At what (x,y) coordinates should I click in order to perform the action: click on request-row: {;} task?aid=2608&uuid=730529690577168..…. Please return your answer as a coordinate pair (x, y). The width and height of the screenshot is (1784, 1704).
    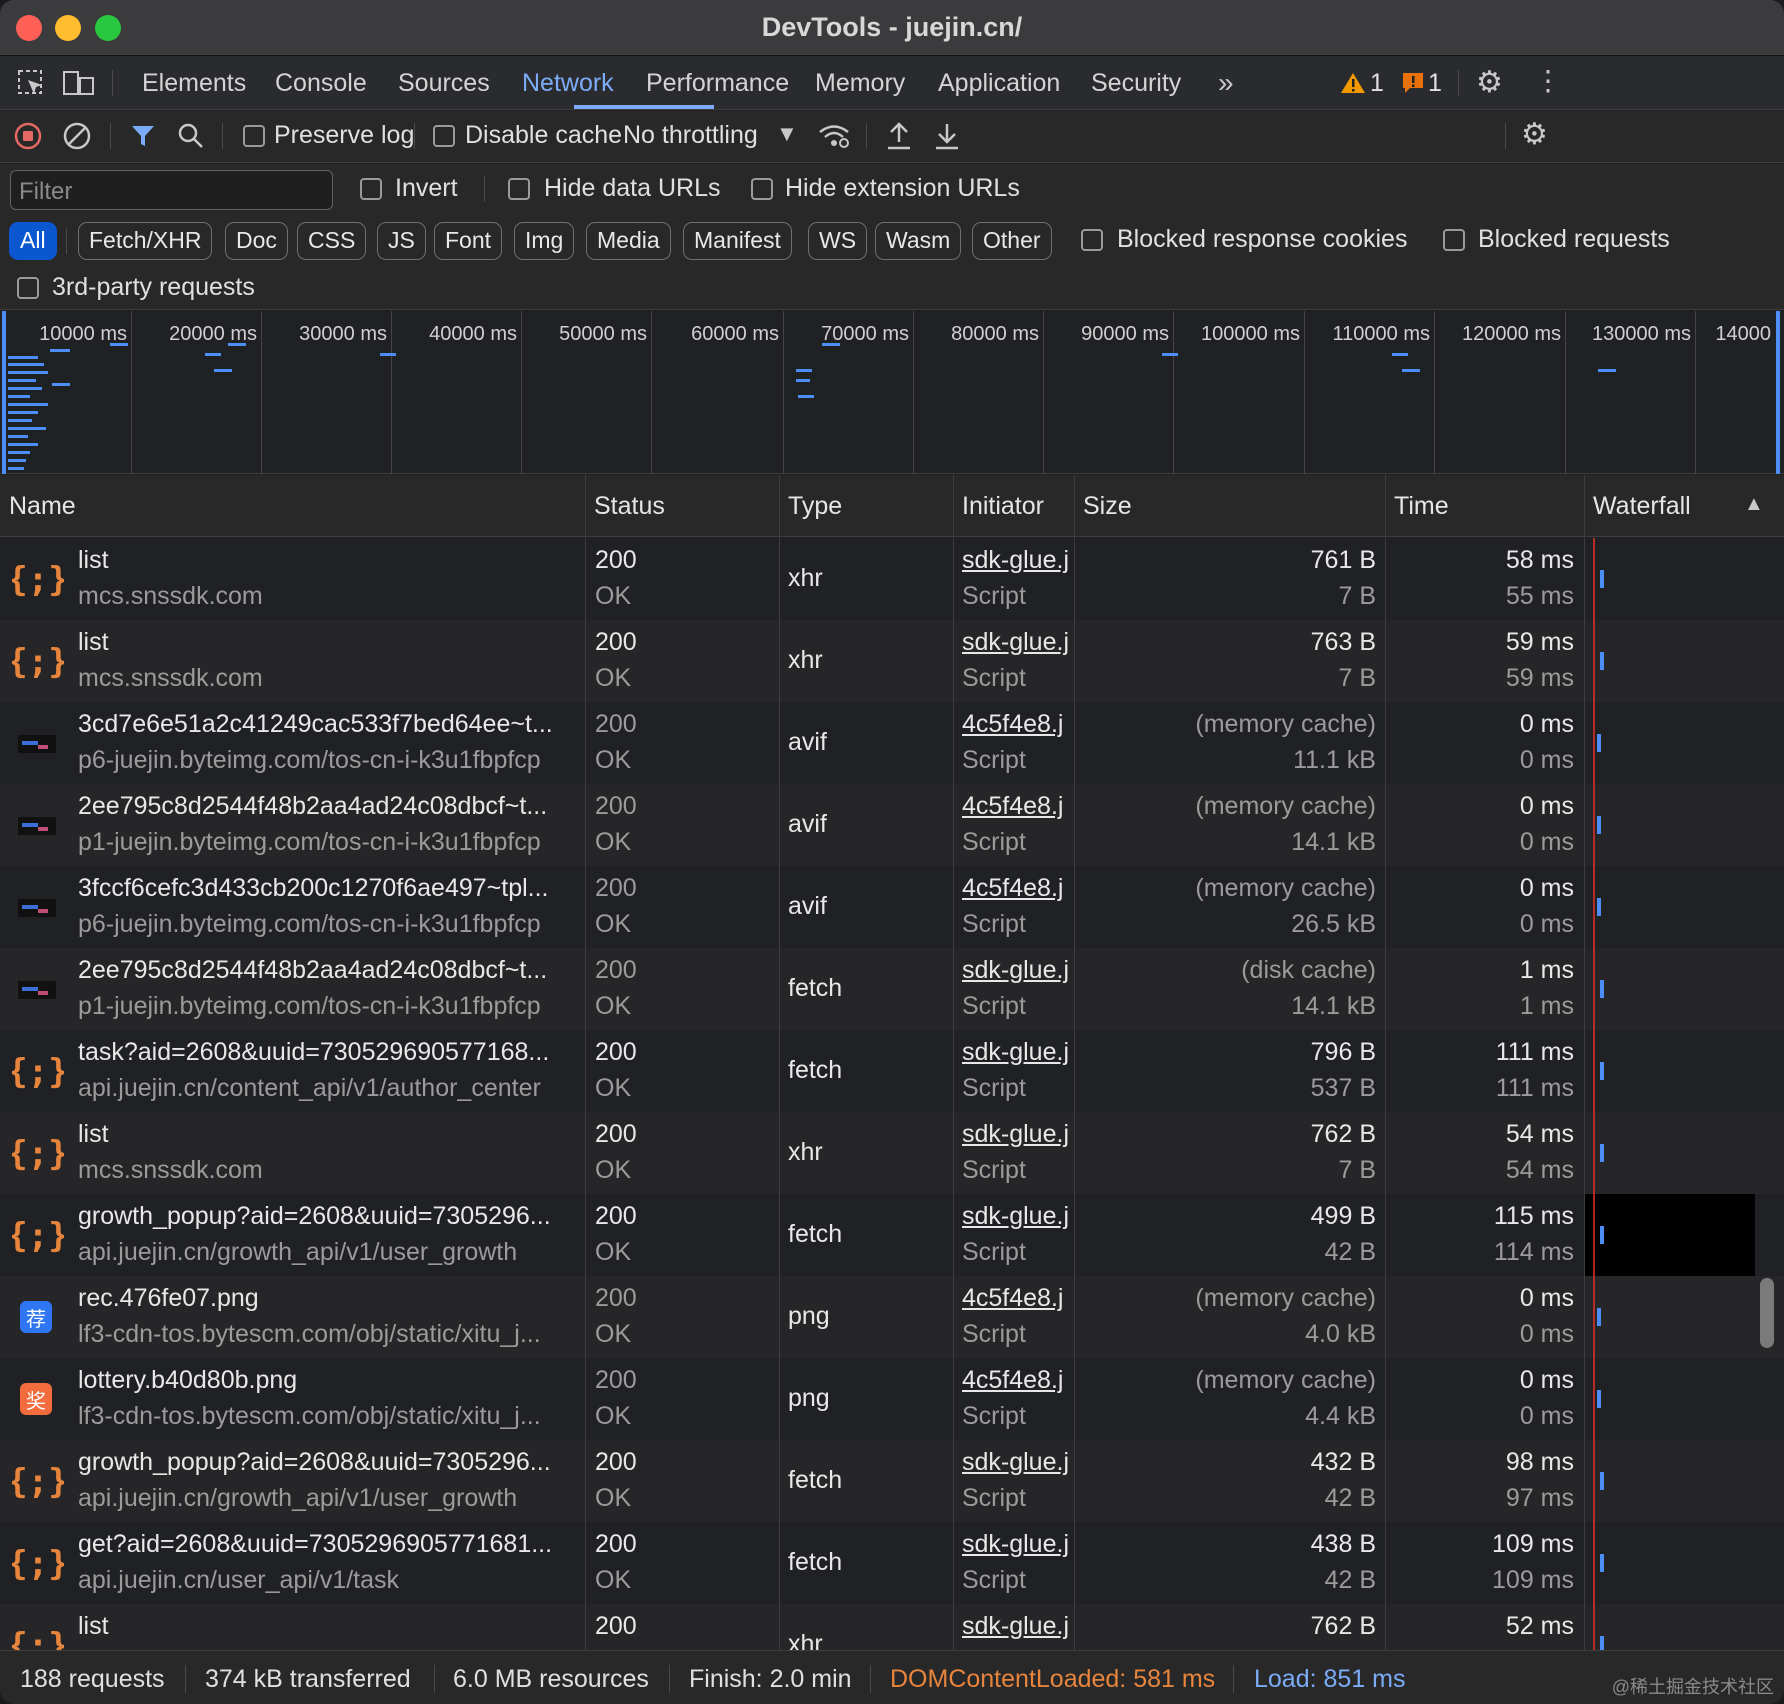
    Looking at the image, I should click on (892, 1071).